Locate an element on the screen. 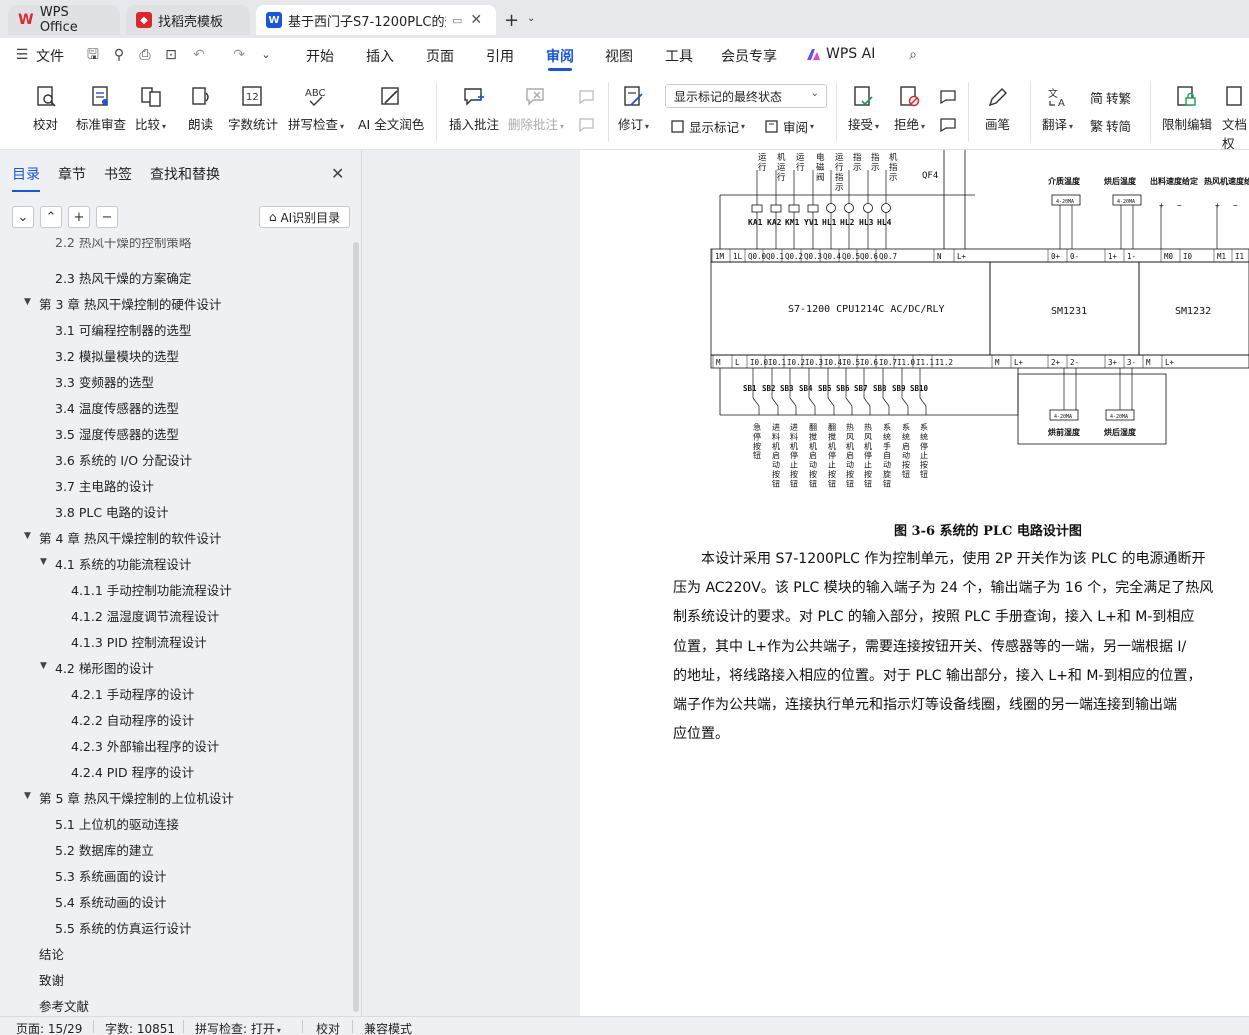 Image resolution: width=1249 pixels, height=1035 pixels. toc-item: 5.2 数据库的建立 is located at coordinates (104, 849).